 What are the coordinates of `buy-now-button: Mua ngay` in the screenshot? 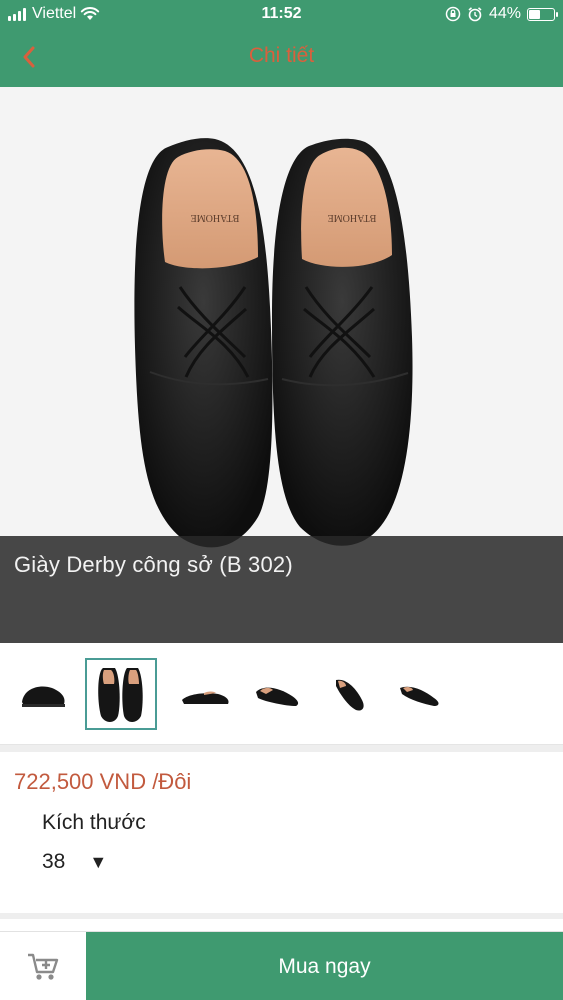 It's located at (324, 966).